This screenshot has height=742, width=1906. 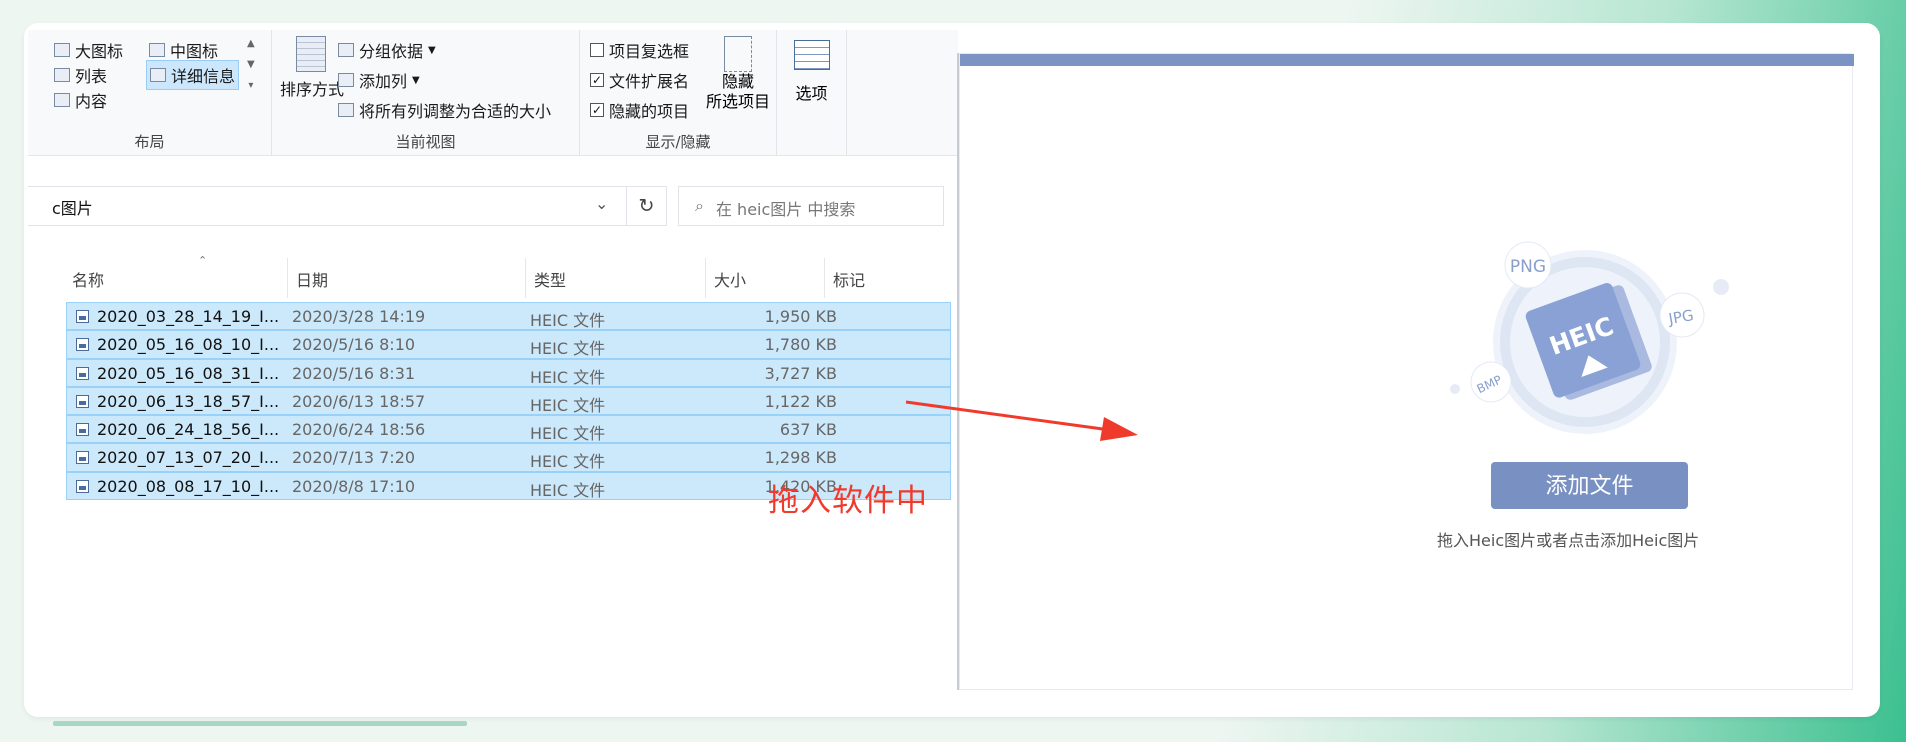 What do you see at coordinates (346, 80) in the screenshot?
I see `add-column-icon` at bounding box center [346, 80].